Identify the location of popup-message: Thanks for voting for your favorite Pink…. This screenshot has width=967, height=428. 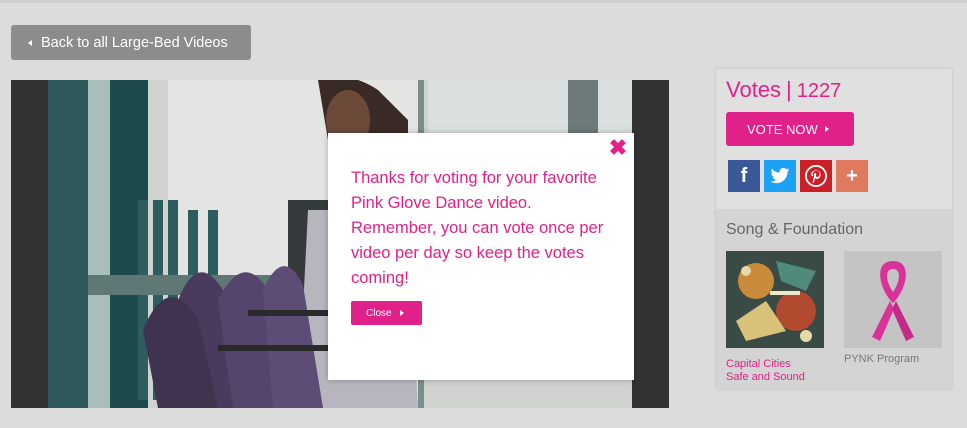
(477, 228).